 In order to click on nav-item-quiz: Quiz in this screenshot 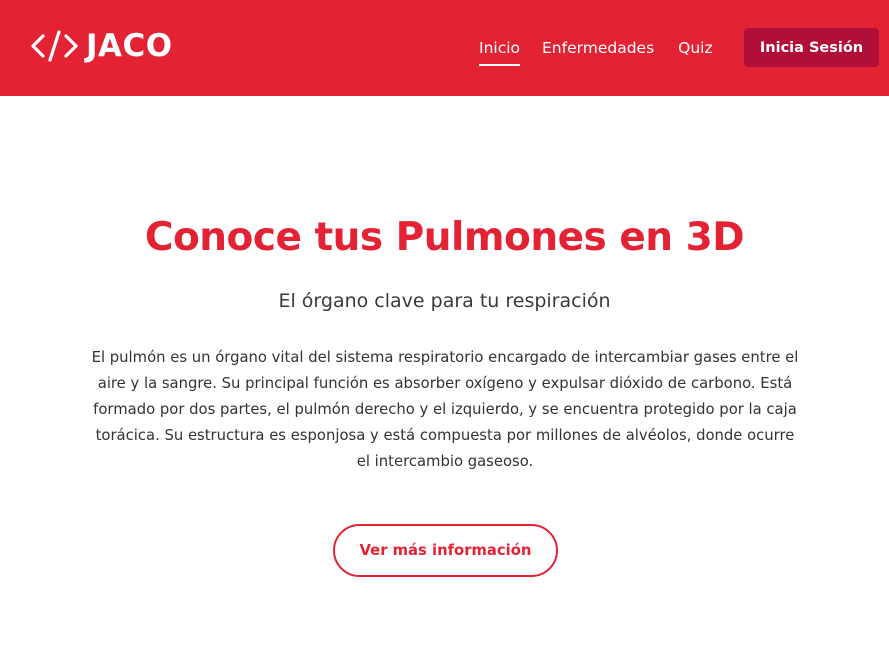, I will do `click(695, 48)`.